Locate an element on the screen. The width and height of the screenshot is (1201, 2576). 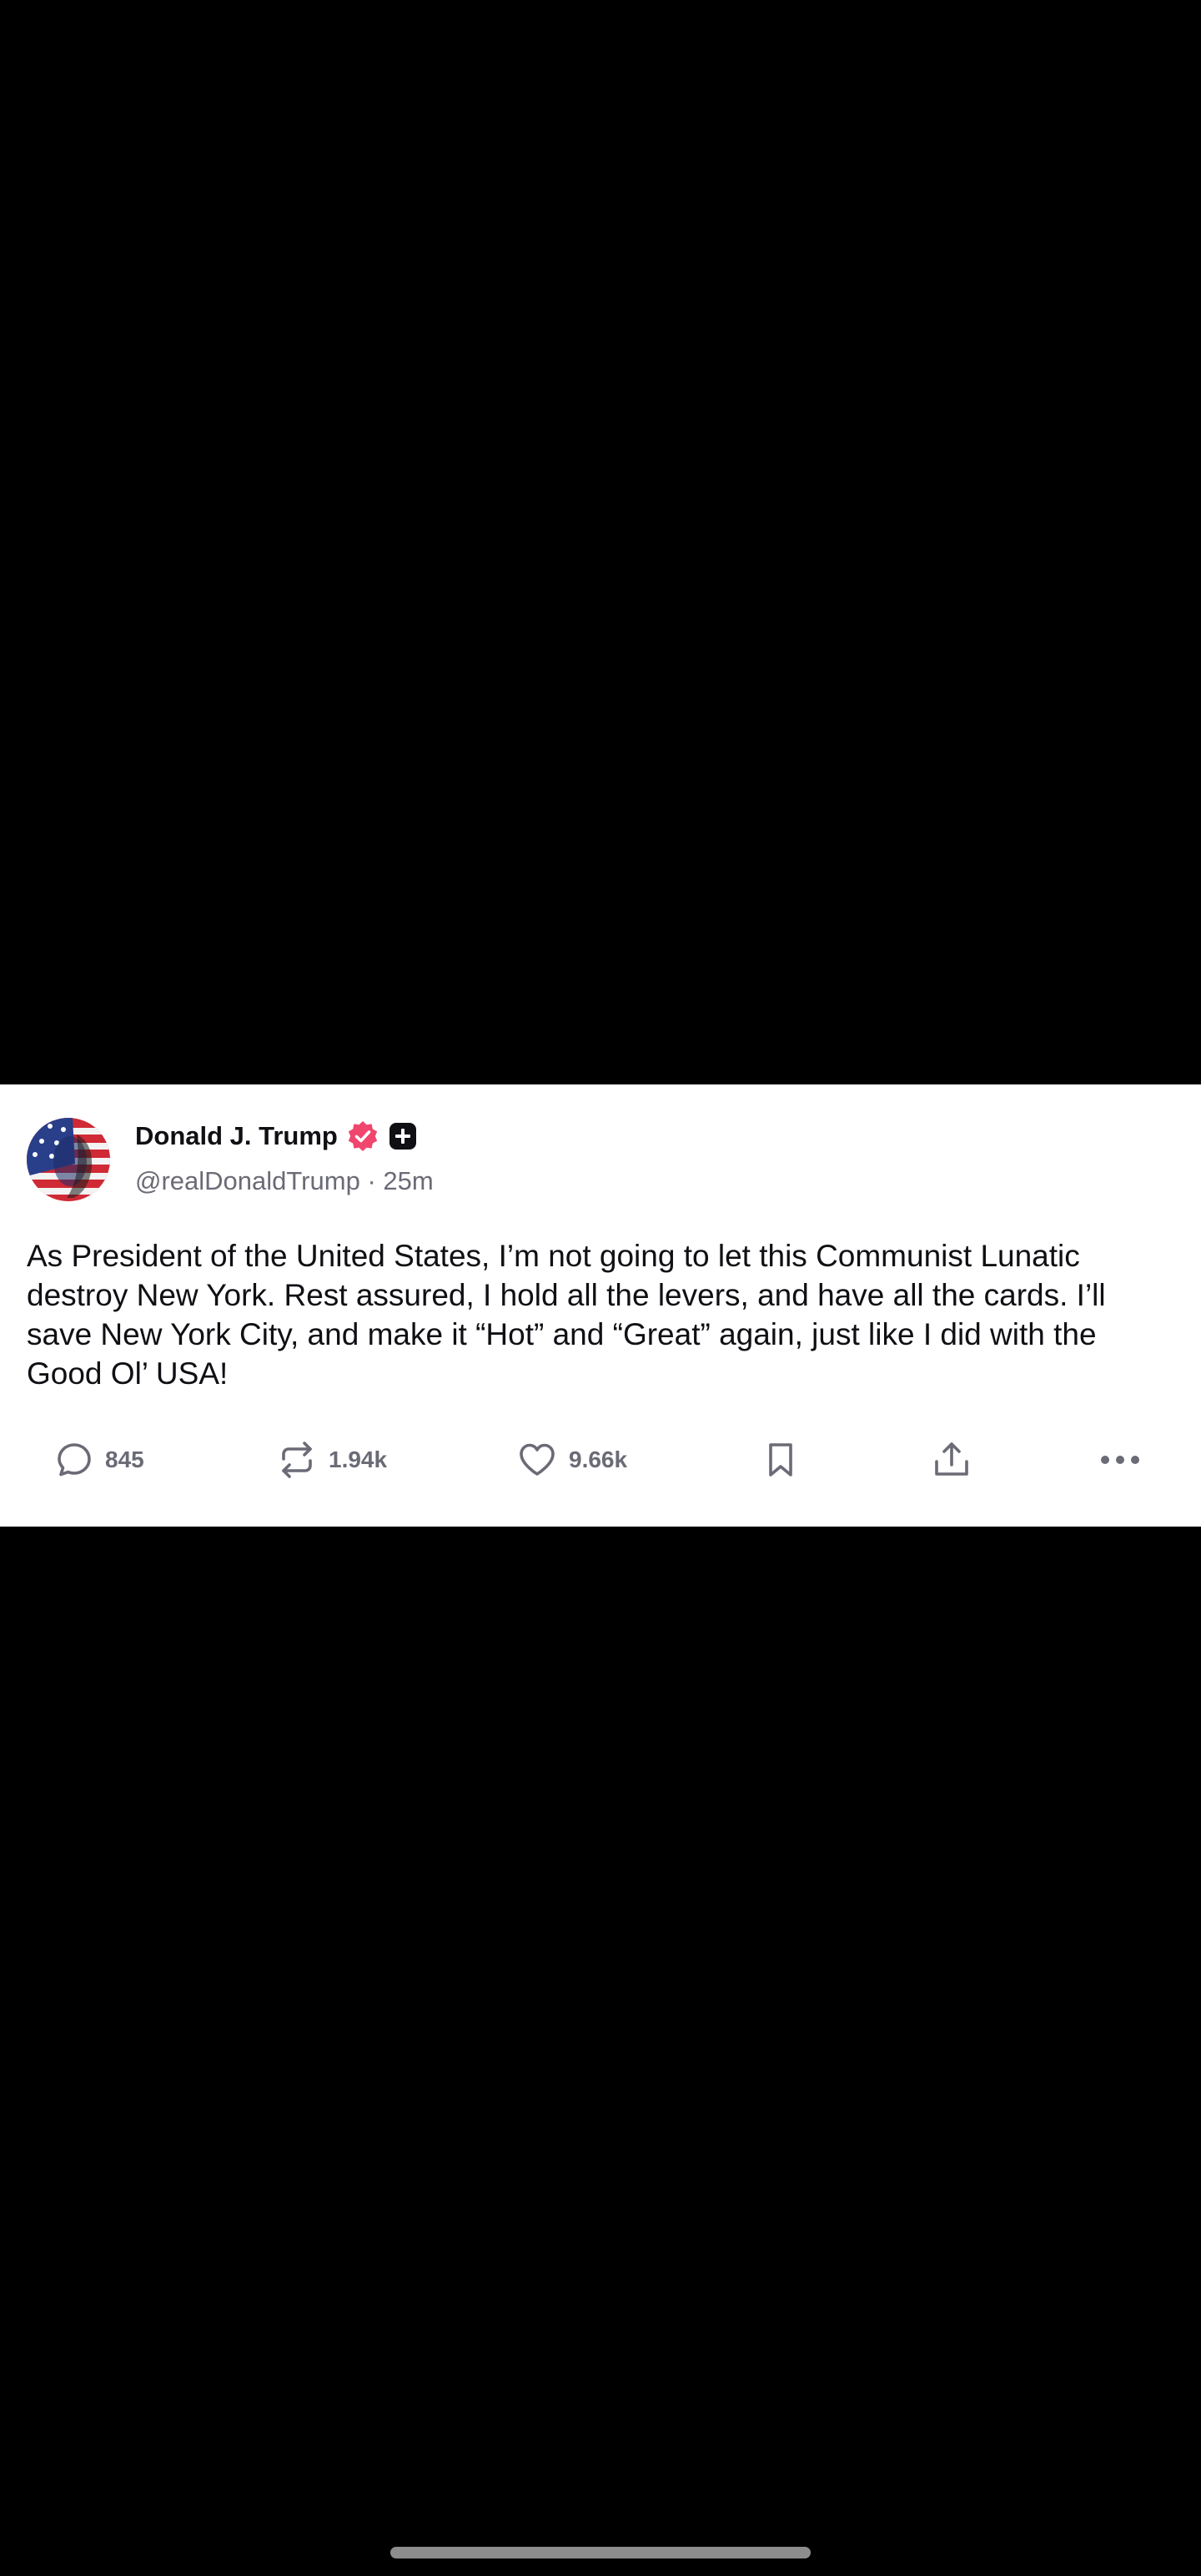
handle-row: @realDonaldTrump · 25m is located at coordinates (285, 1181).